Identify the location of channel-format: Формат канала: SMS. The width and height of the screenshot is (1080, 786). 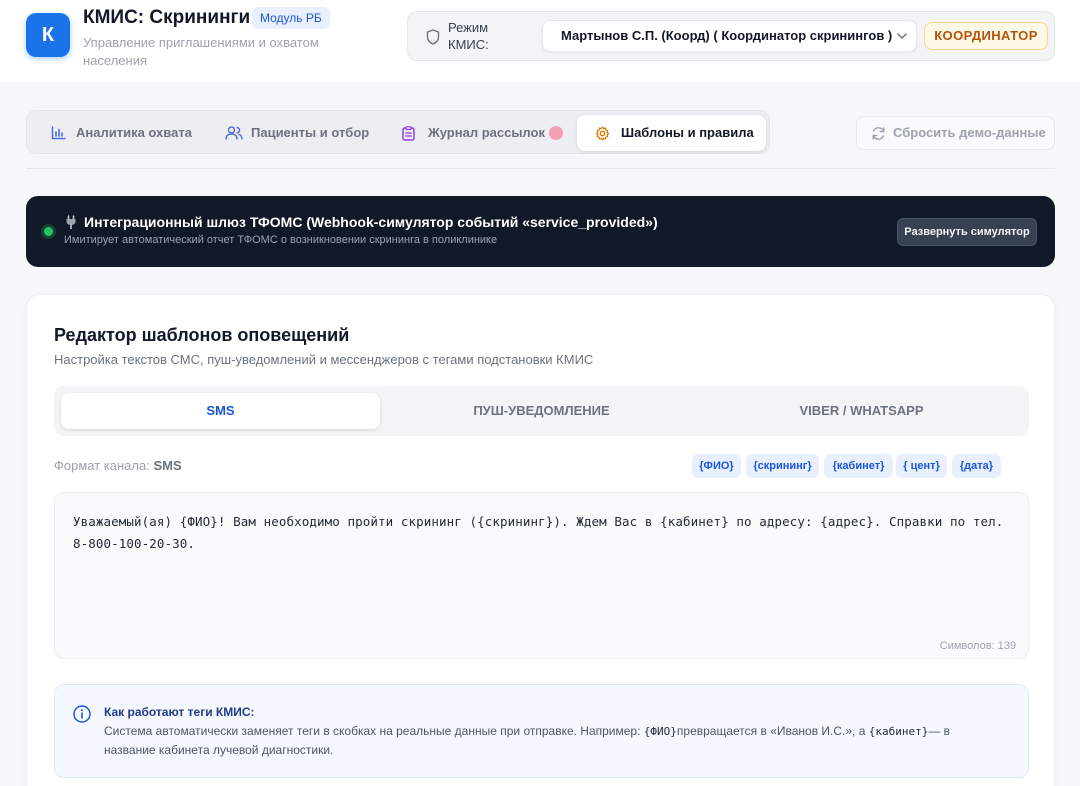
(118, 465).